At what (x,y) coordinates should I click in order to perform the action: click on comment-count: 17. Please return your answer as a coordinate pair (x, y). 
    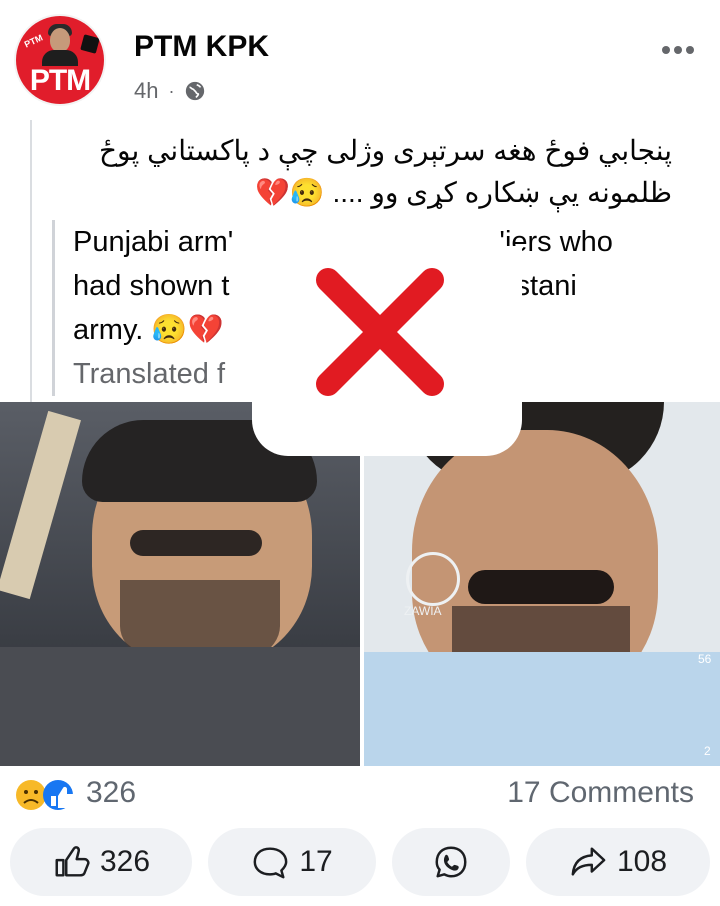
    Looking at the image, I should click on (316, 861).